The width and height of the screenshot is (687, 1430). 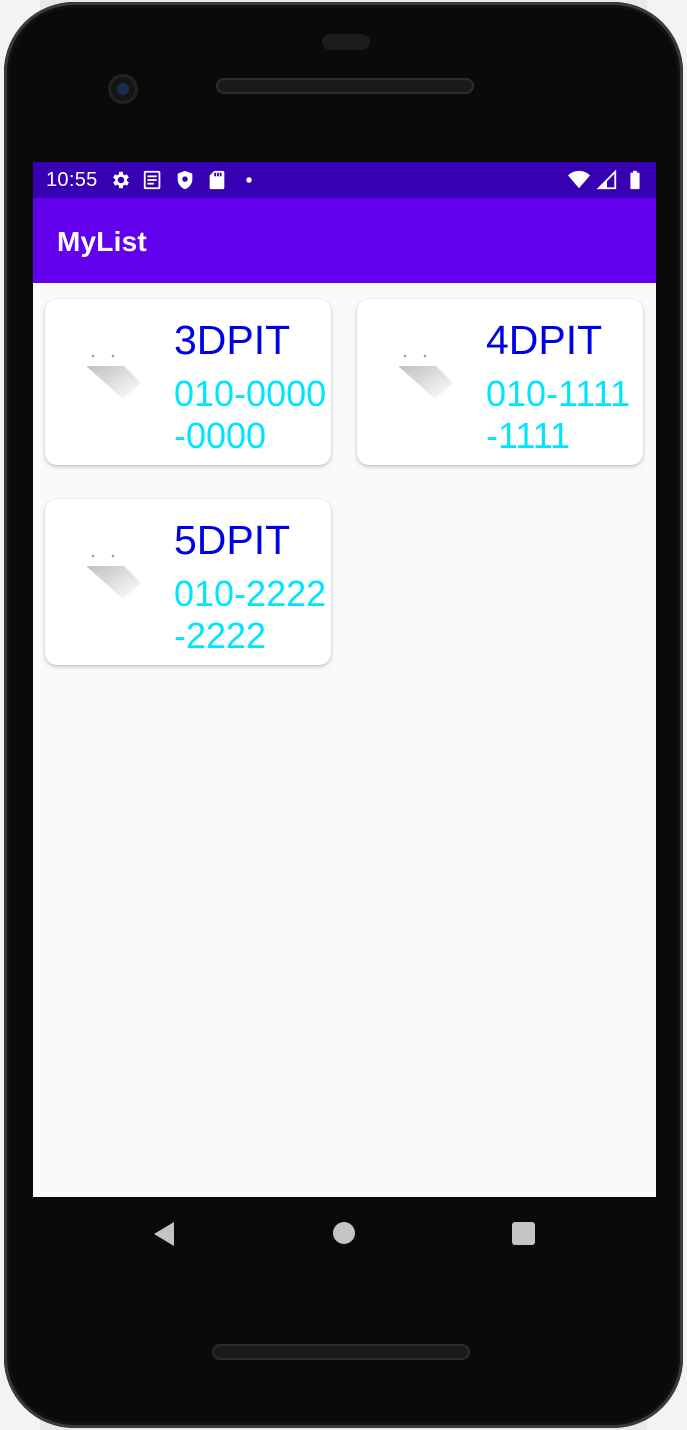 I want to click on contact-card: 5DPIT 010-2222-2222, so click(x=188, y=582).